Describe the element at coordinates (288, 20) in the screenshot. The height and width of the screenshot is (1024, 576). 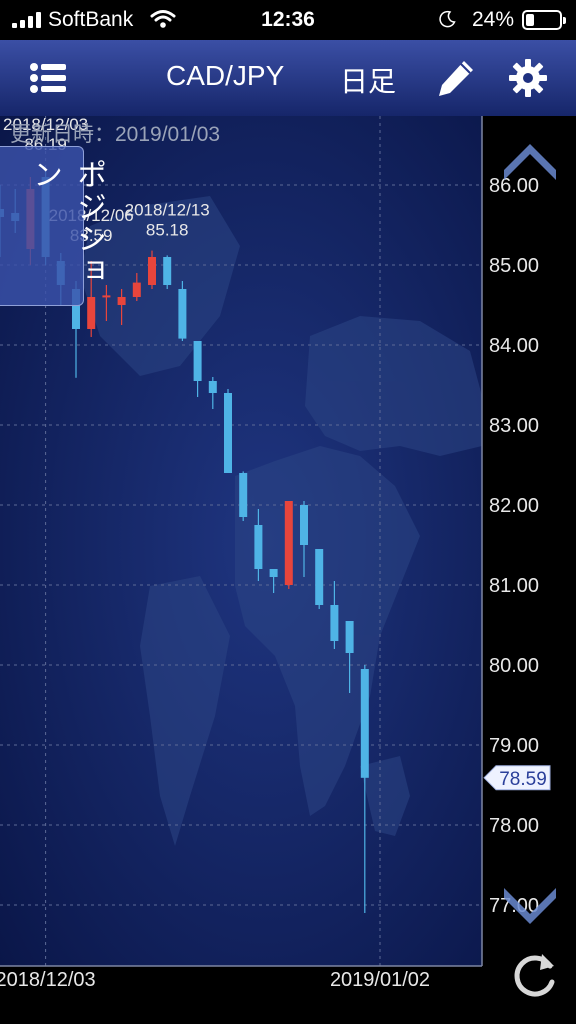
I see `status-bar: SoftBank 12:36 24%` at that location.